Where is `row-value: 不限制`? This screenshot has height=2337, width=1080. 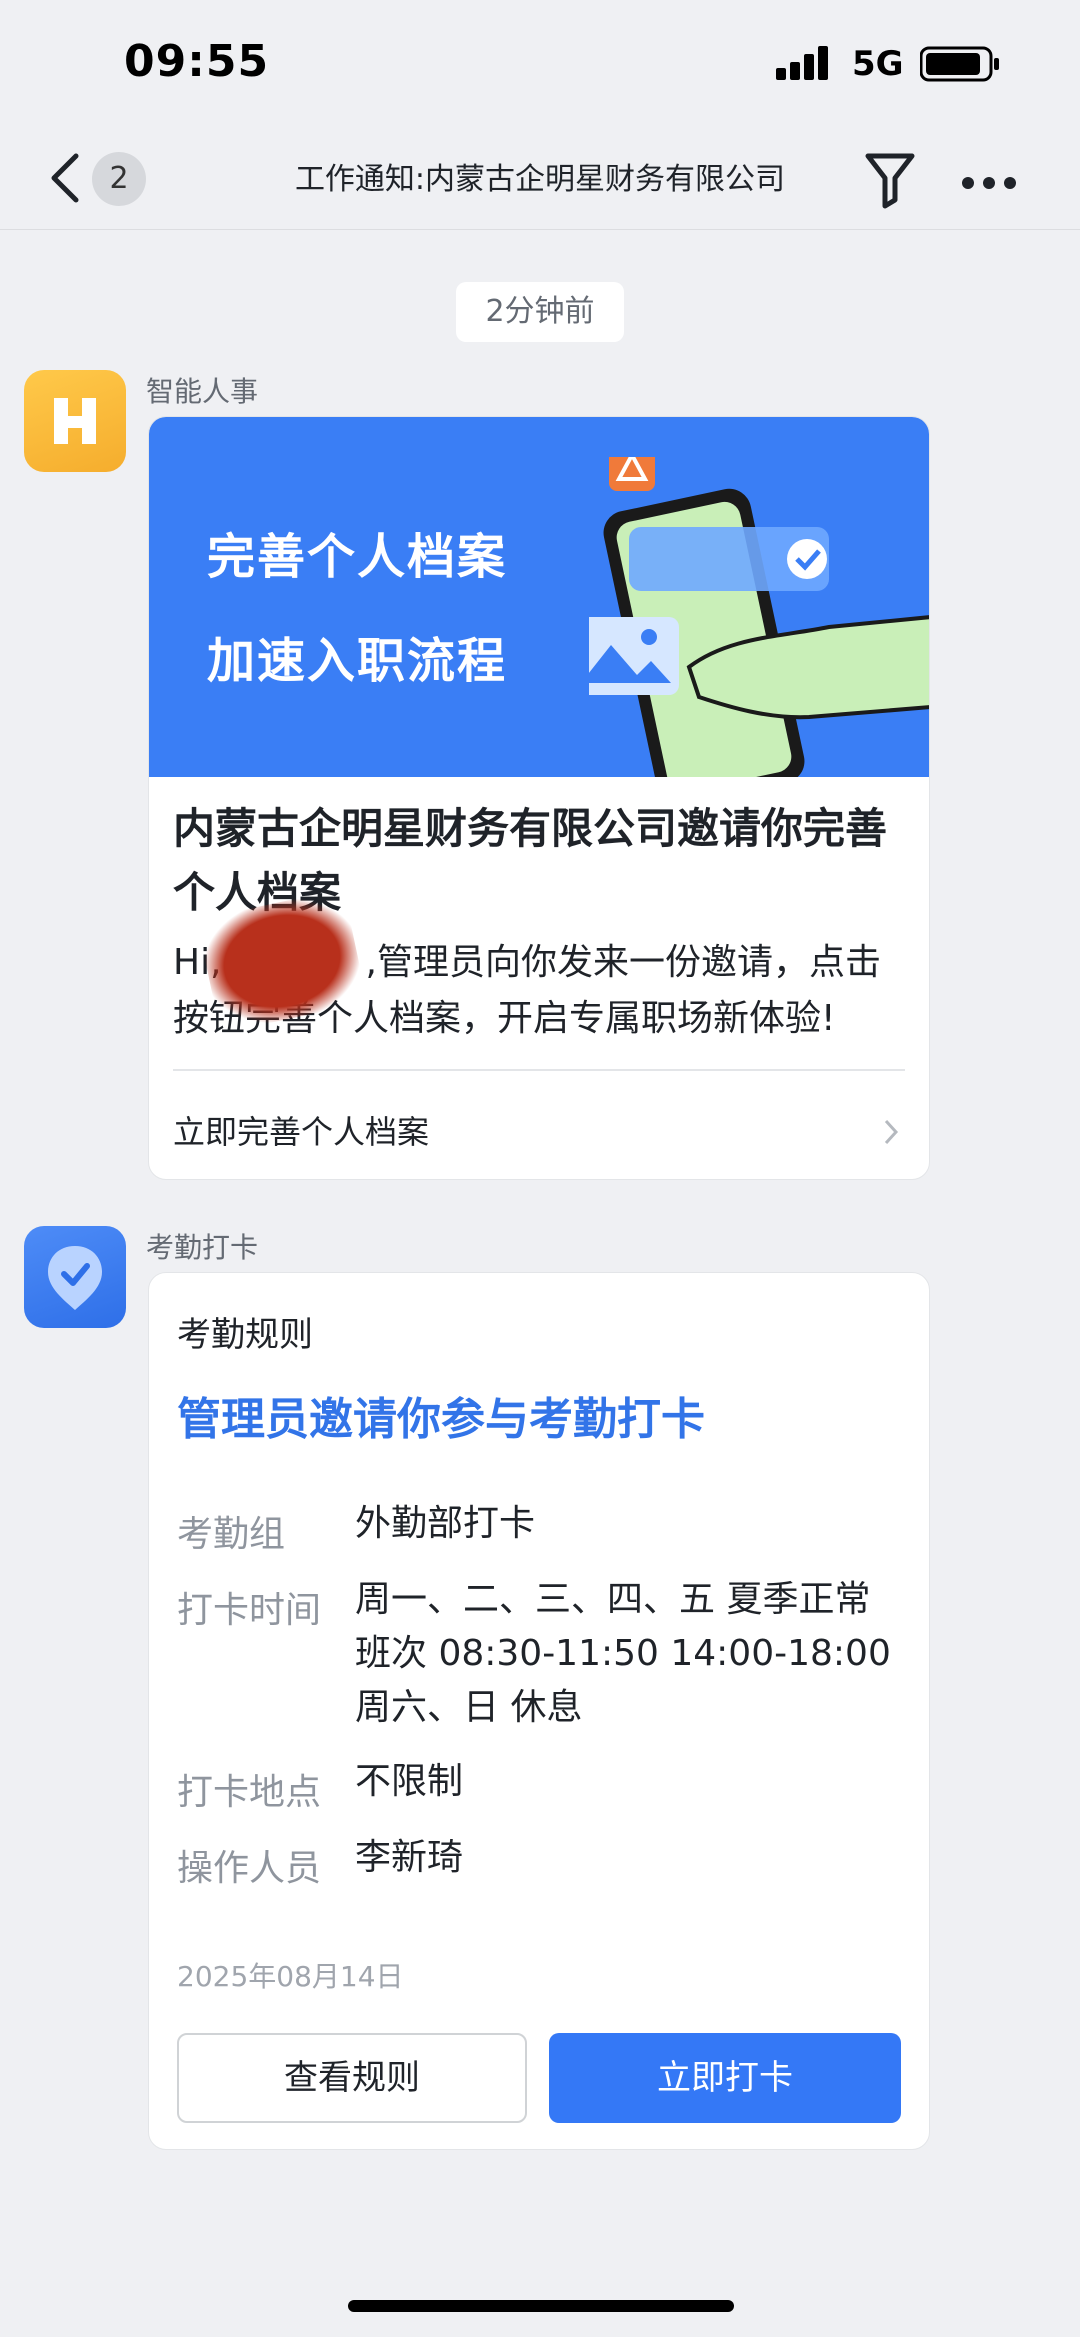
row-value: 不限制 is located at coordinates (409, 1781).